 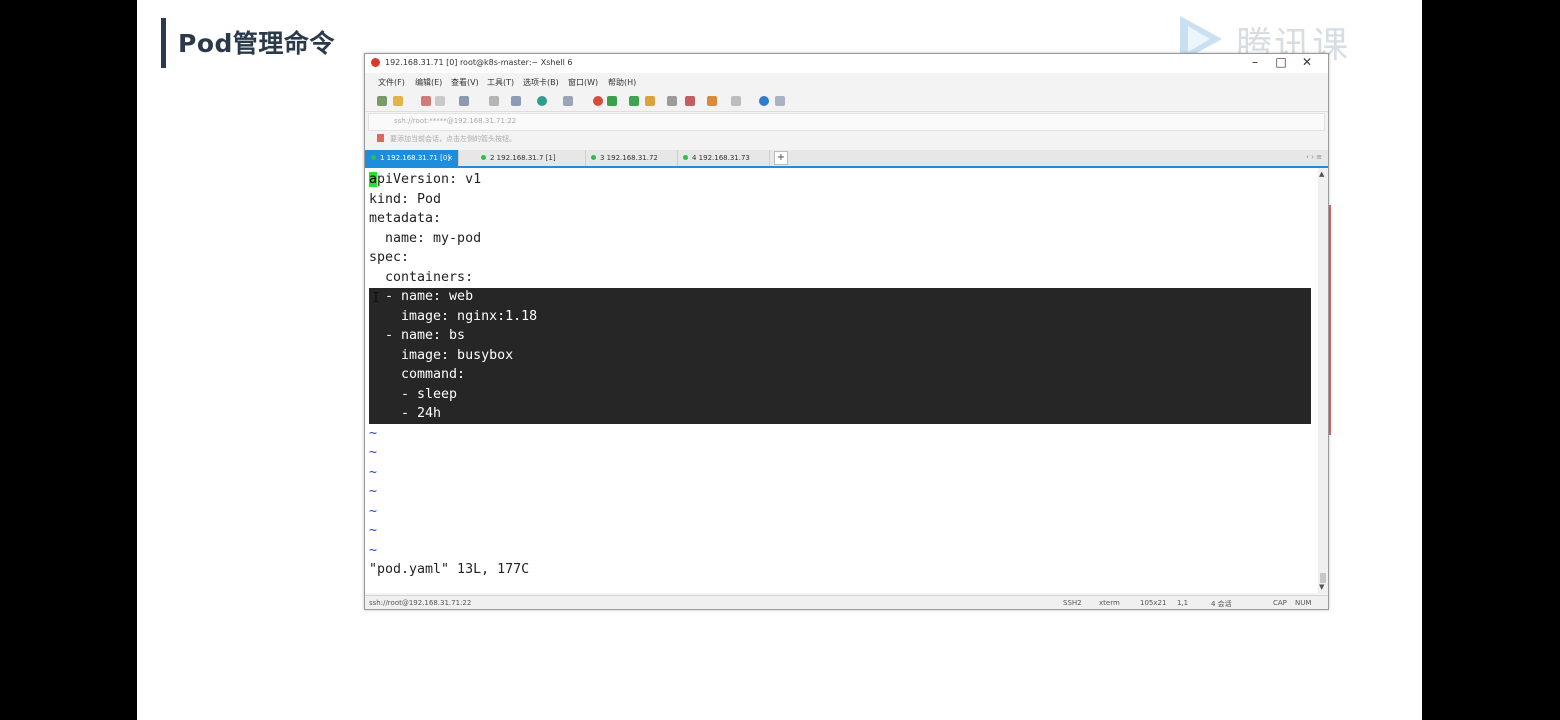 What do you see at coordinates (256, 43) in the screenshot?
I see `slide-title: Pod管理命令` at bounding box center [256, 43].